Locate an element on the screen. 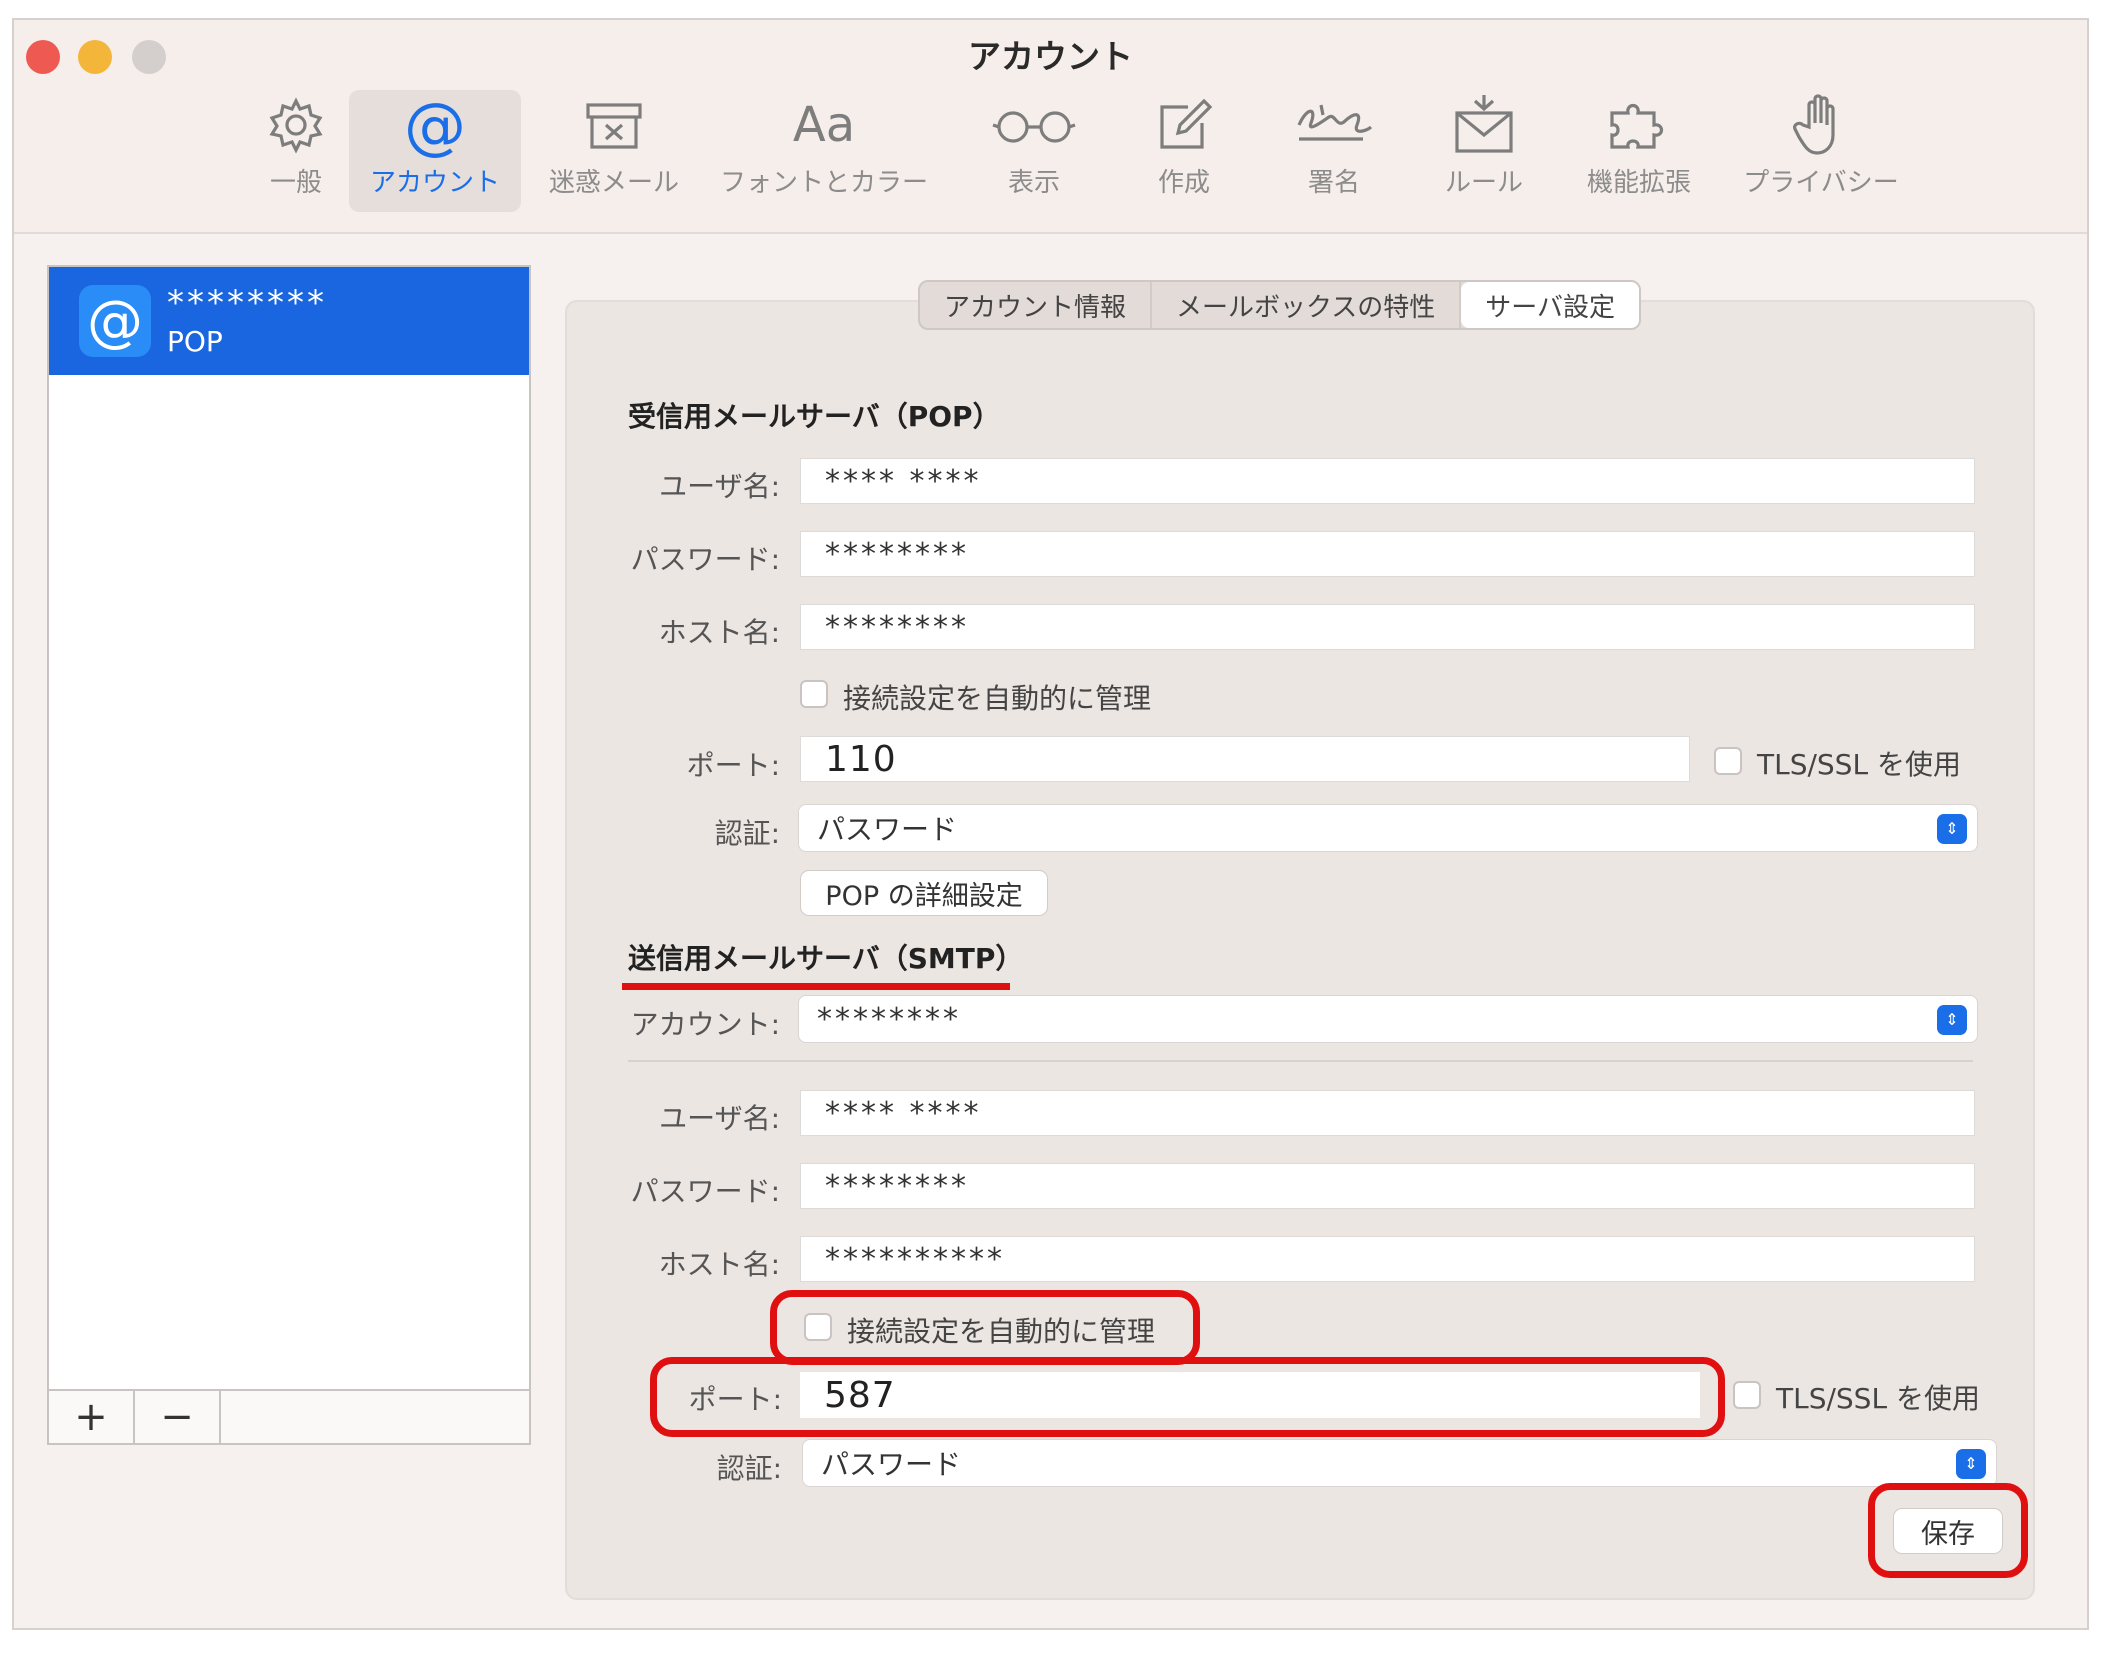 Image resolution: width=2107 pixels, height=1660 pixels. incoming-auth-select: パスワード ⇕ is located at coordinates (1388, 828).